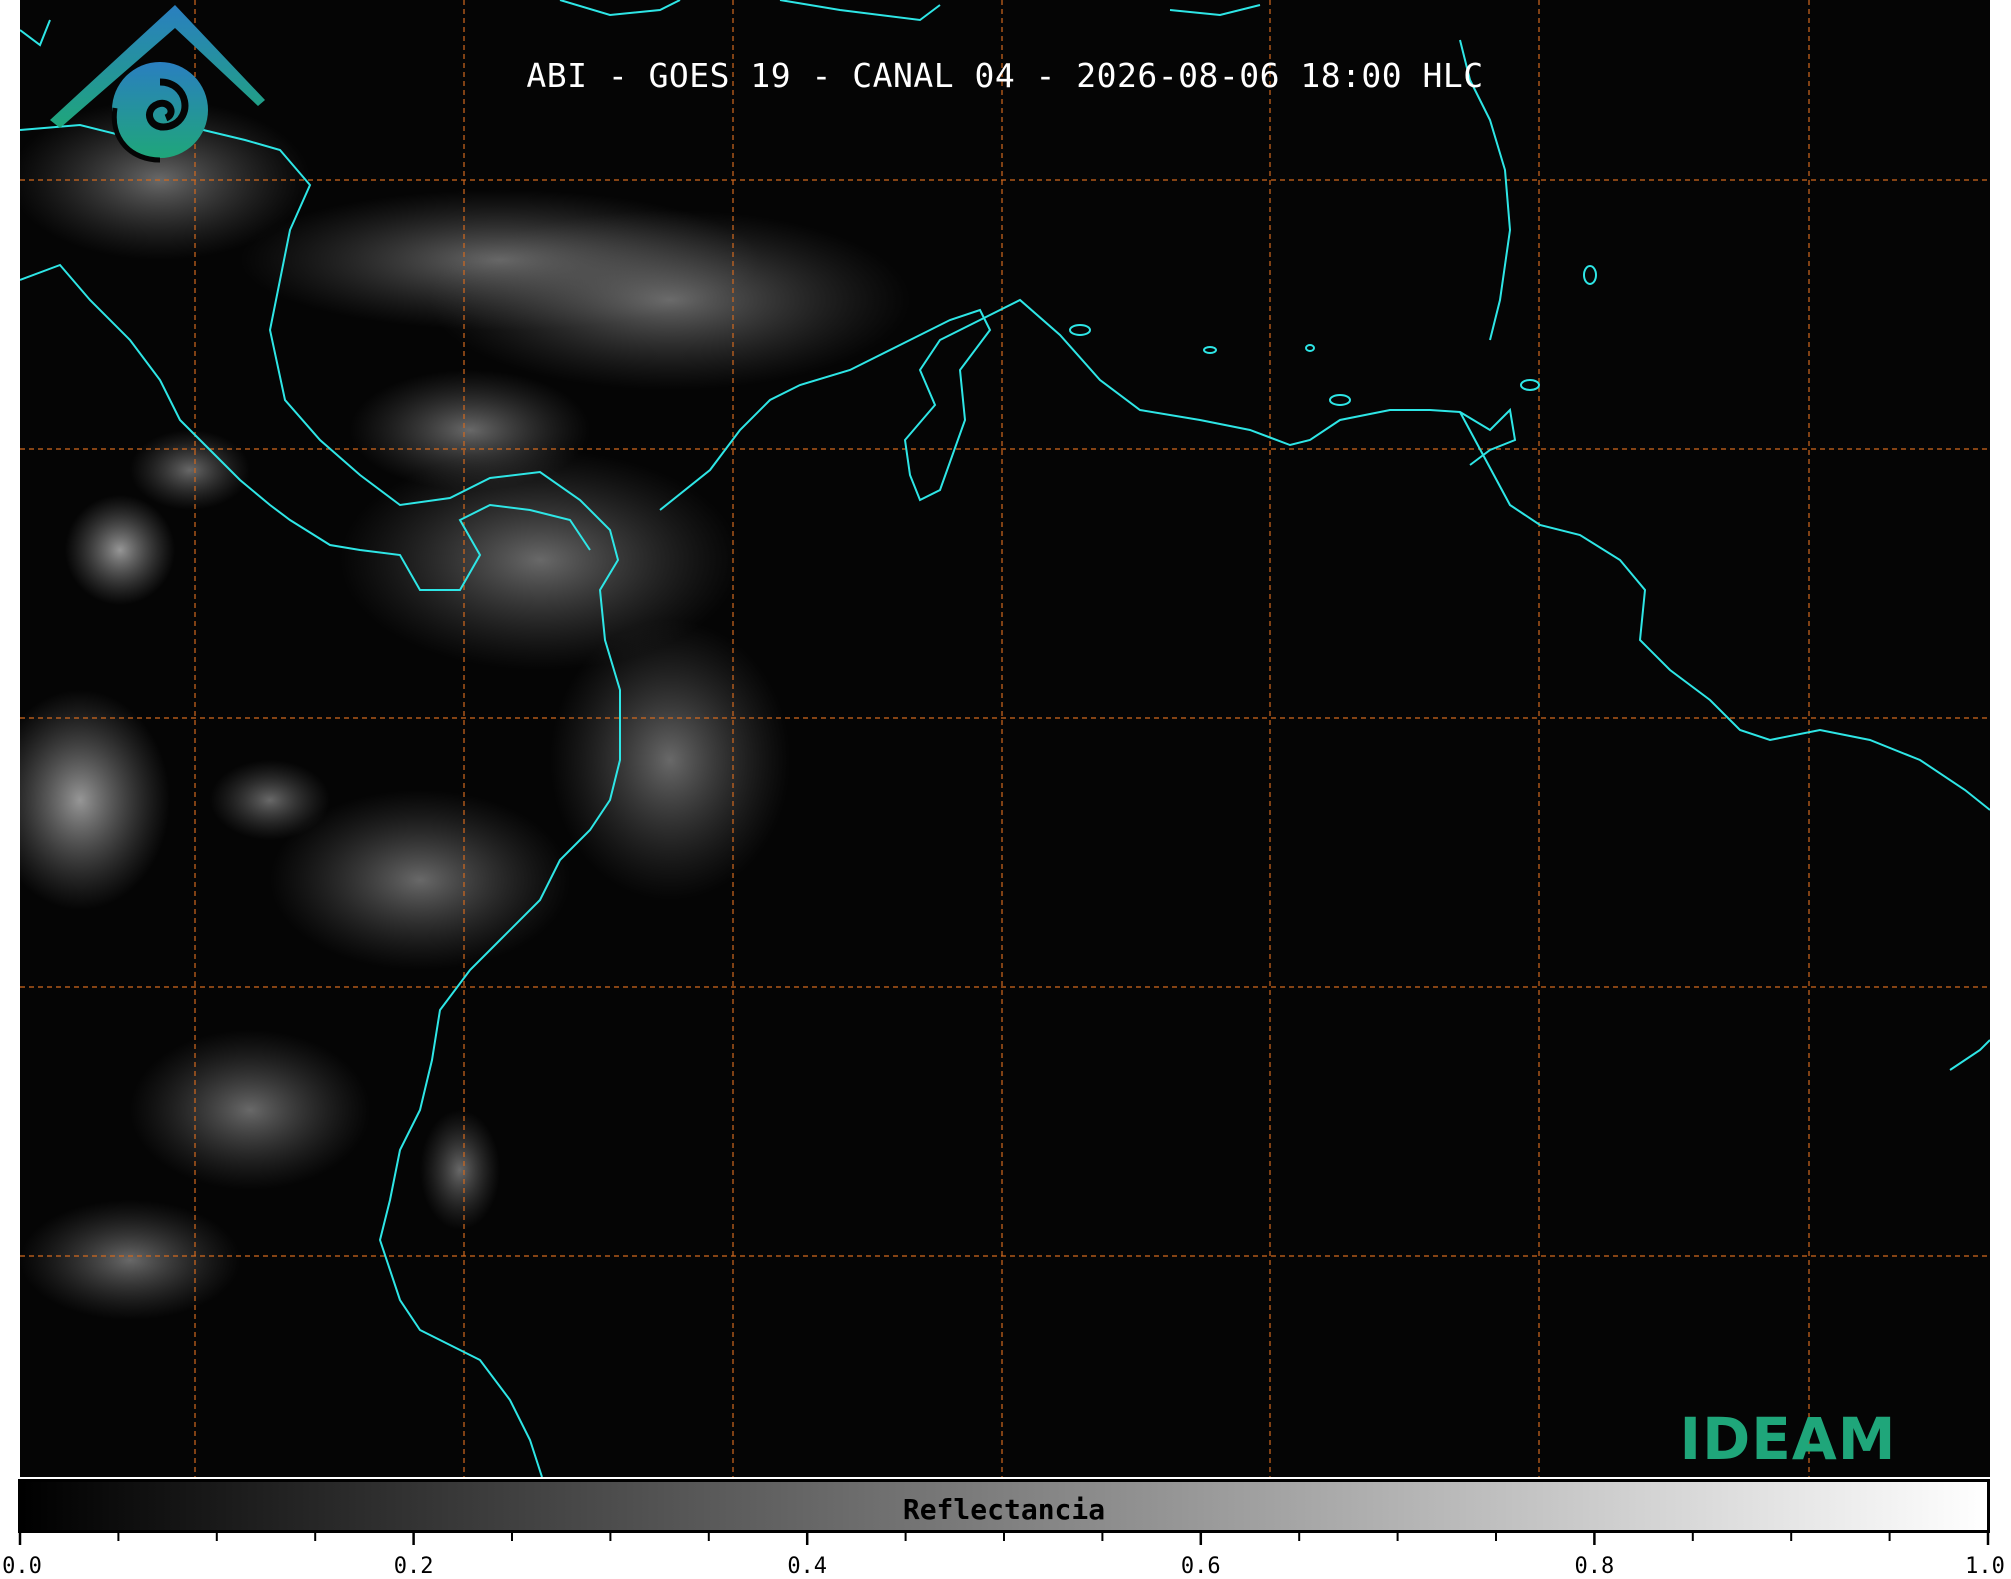  What do you see at coordinates (1985, 1566) in the screenshot?
I see `colorbar-tick-label: 1.0` at bounding box center [1985, 1566].